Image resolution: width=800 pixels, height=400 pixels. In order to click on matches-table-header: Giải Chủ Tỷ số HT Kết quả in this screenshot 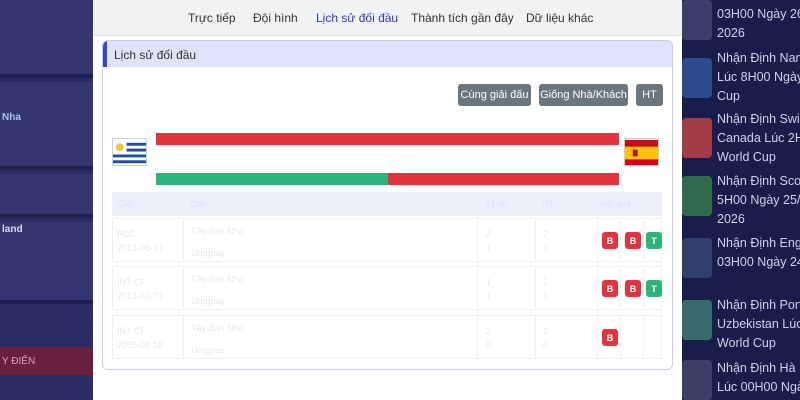, I will do `click(387, 204)`.